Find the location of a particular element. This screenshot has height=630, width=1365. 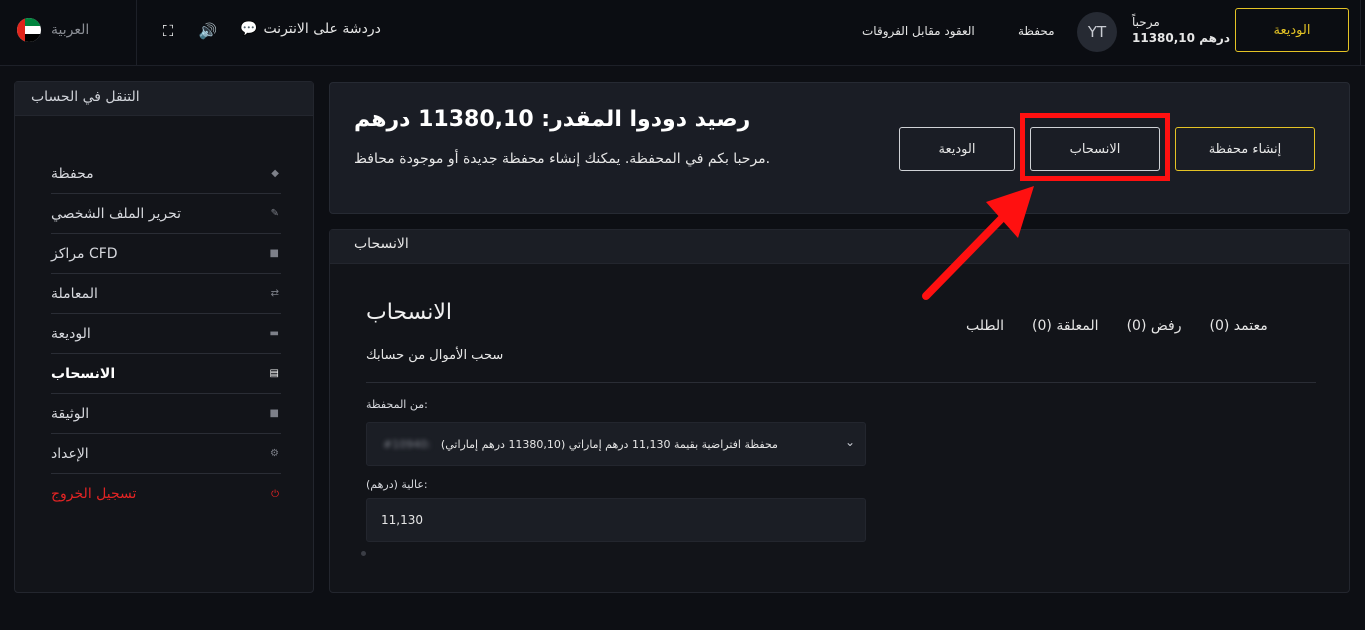

fullscreen-icon: ⛶ is located at coordinates (168, 31).